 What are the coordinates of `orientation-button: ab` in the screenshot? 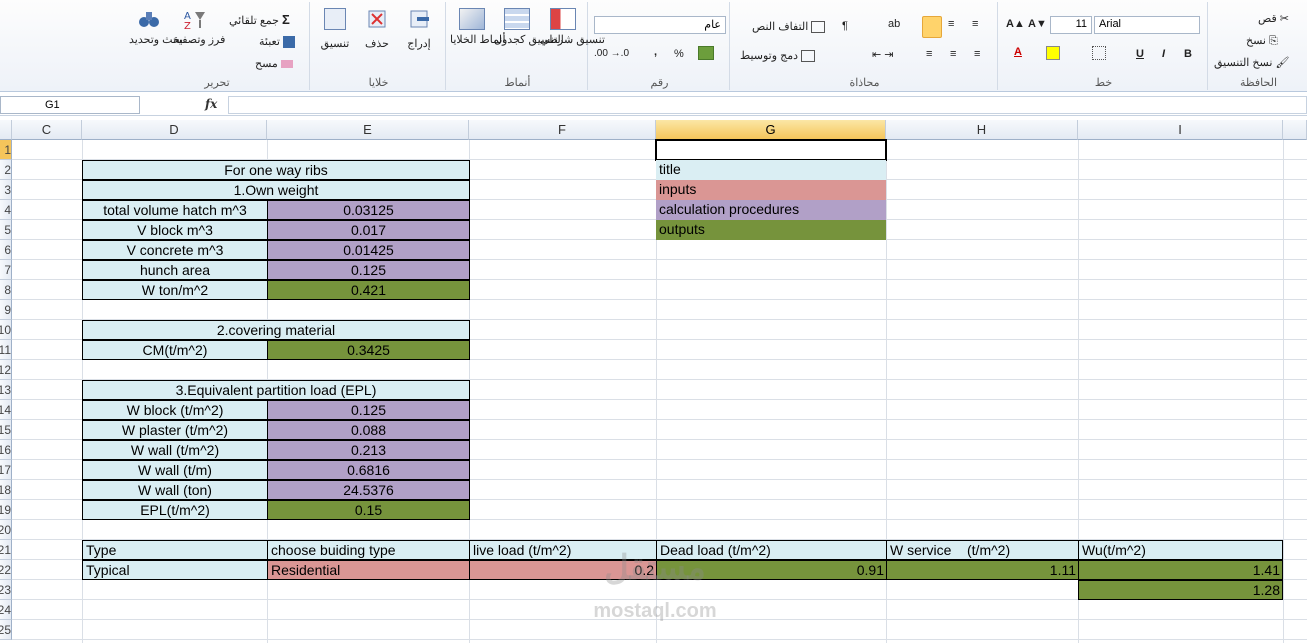 It's located at (894, 24).